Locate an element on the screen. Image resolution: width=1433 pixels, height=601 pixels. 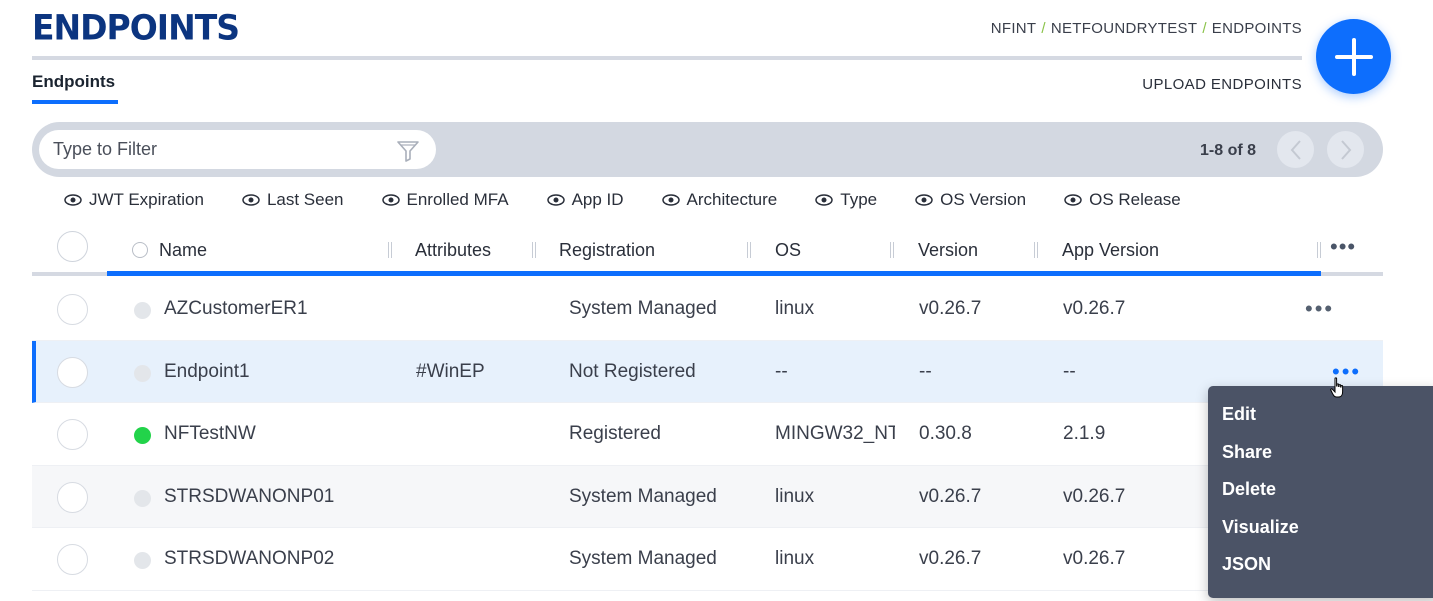
previous-page-button is located at coordinates (1295, 149).